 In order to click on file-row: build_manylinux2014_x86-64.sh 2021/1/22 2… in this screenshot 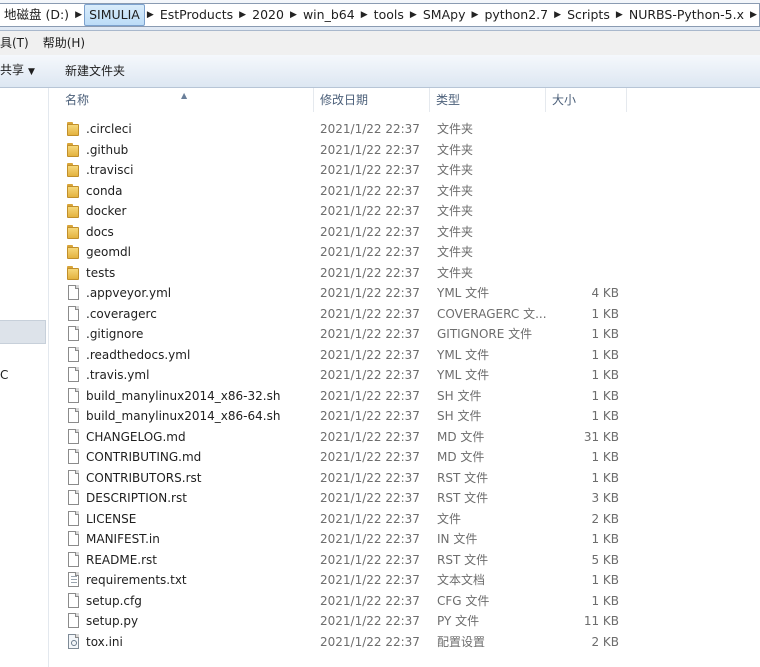, I will do `click(404, 416)`.